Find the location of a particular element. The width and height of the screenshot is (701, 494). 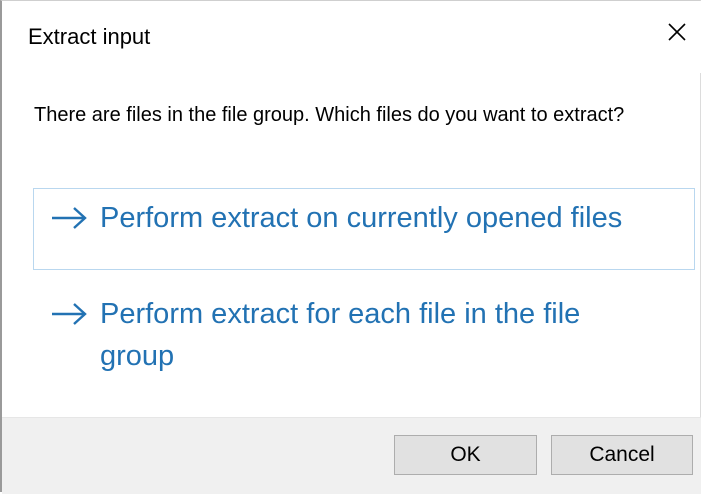

close-button is located at coordinates (677, 32).